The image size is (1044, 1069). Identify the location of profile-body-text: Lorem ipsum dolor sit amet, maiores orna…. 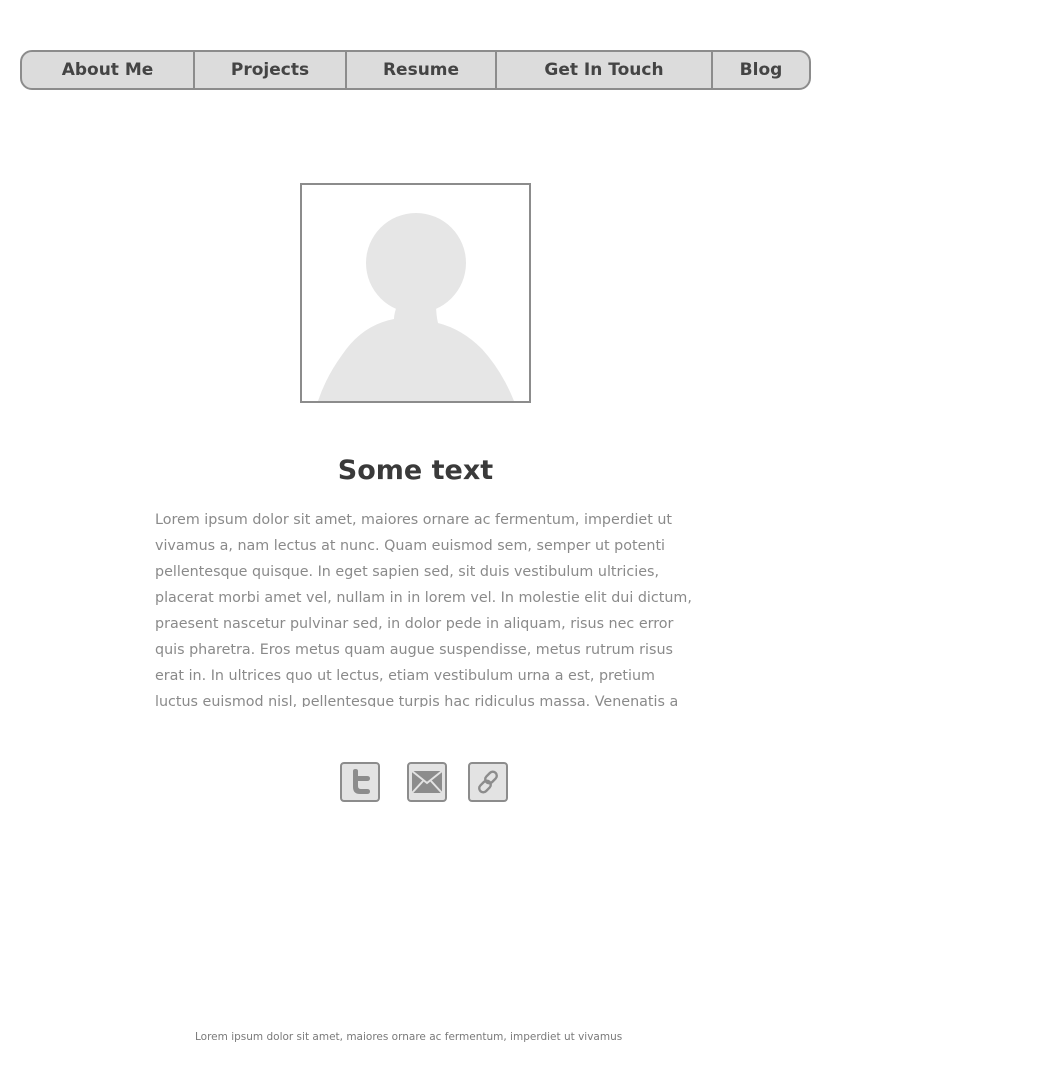
(423, 609).